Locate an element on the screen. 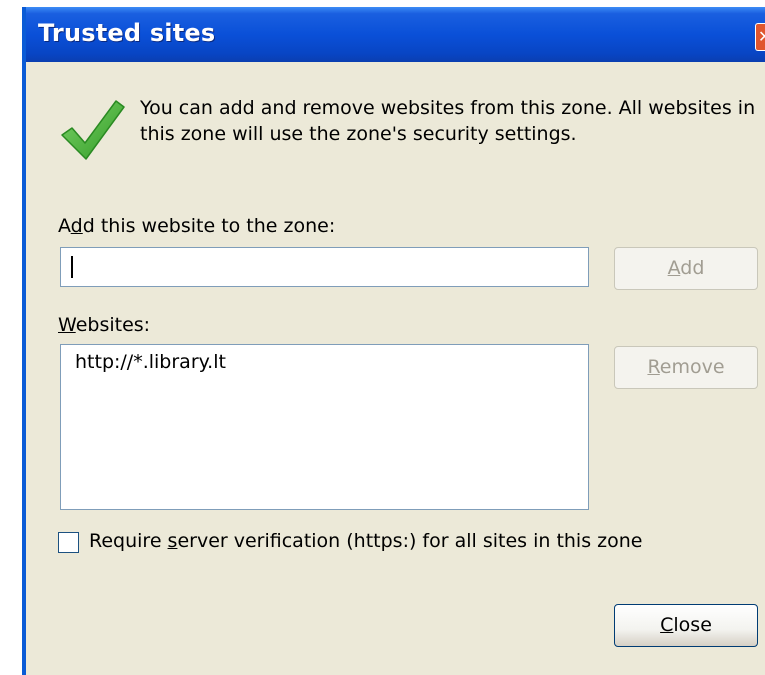  text-caret is located at coordinates (72, 267).